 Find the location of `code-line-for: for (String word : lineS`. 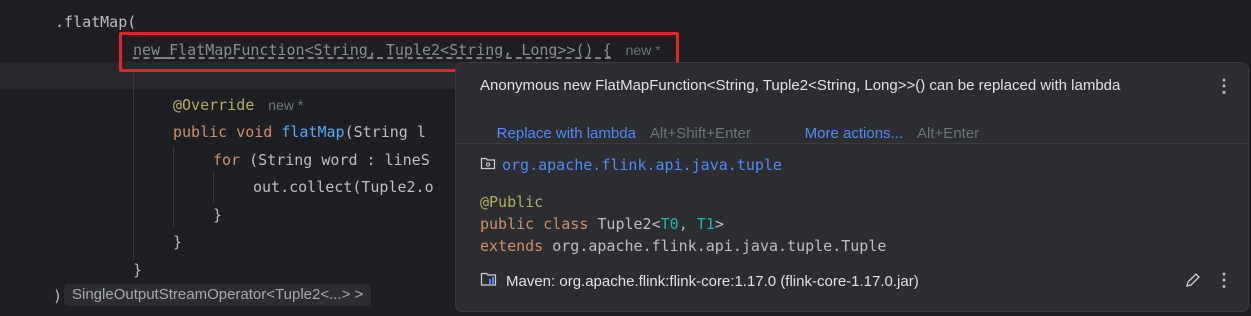

code-line-for: for (String word : lineS is located at coordinates (321, 160).